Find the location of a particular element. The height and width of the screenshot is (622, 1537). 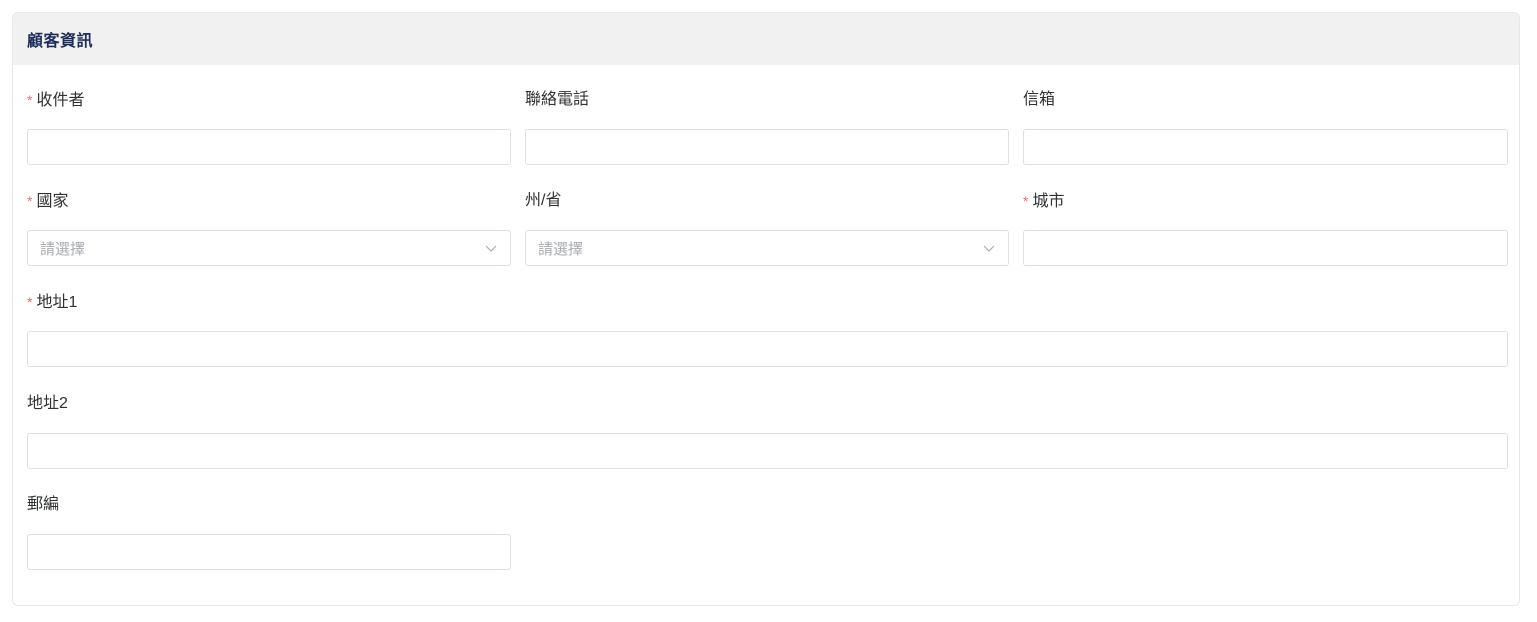

city-label-text: 城市 is located at coordinates (1048, 201).